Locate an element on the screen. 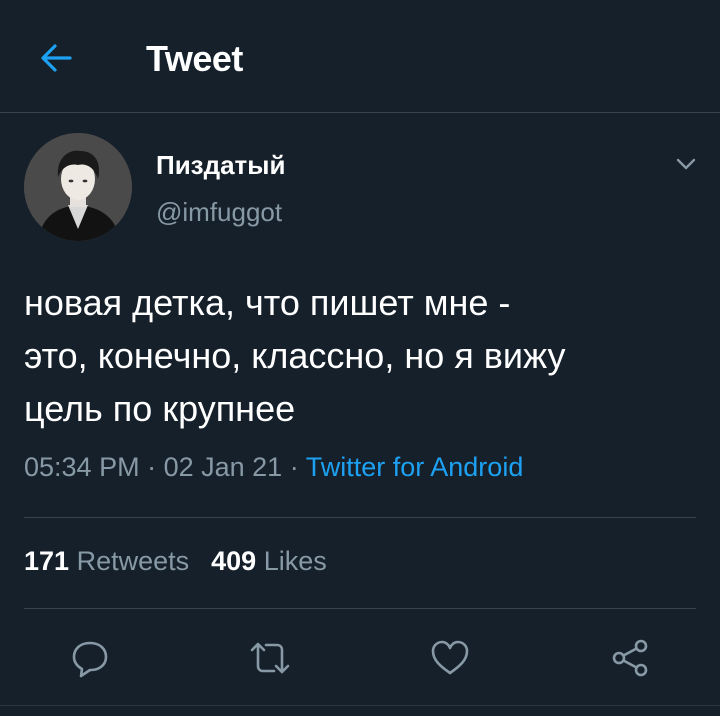 Image resolution: width=720 pixels, height=716 pixels. likes-count: 409 is located at coordinates (234, 561).